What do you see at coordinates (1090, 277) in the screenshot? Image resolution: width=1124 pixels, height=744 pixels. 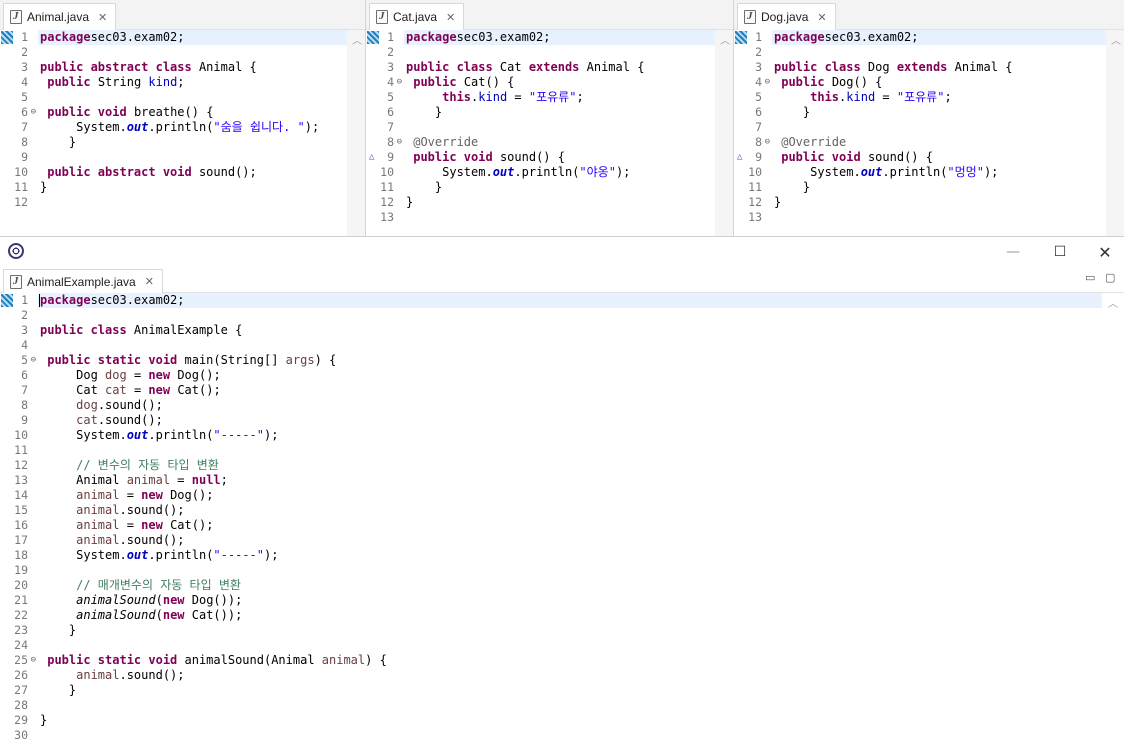 I see `view-minimize-button: ▭` at bounding box center [1090, 277].